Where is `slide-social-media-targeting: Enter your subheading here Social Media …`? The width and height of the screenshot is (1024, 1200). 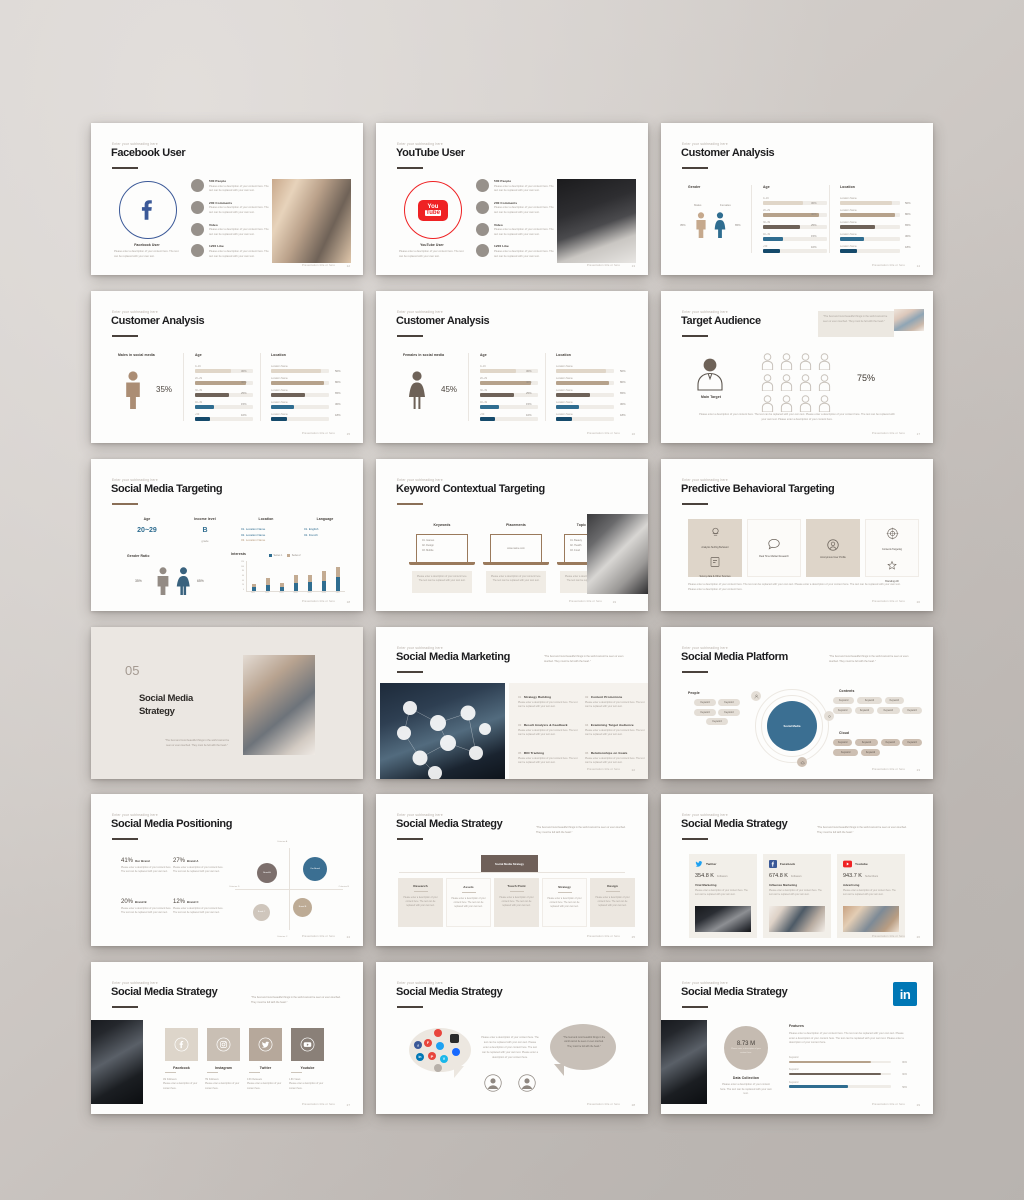
slide-social-media-targeting: Enter your subheading here Social Media … is located at coordinates (227, 535).